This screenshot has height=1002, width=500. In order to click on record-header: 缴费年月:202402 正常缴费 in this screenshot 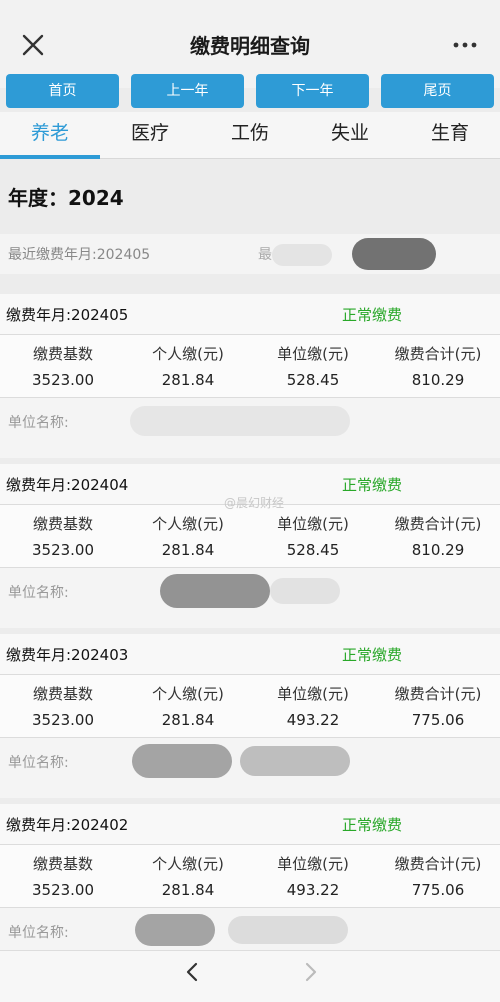, I will do `click(250, 824)`.